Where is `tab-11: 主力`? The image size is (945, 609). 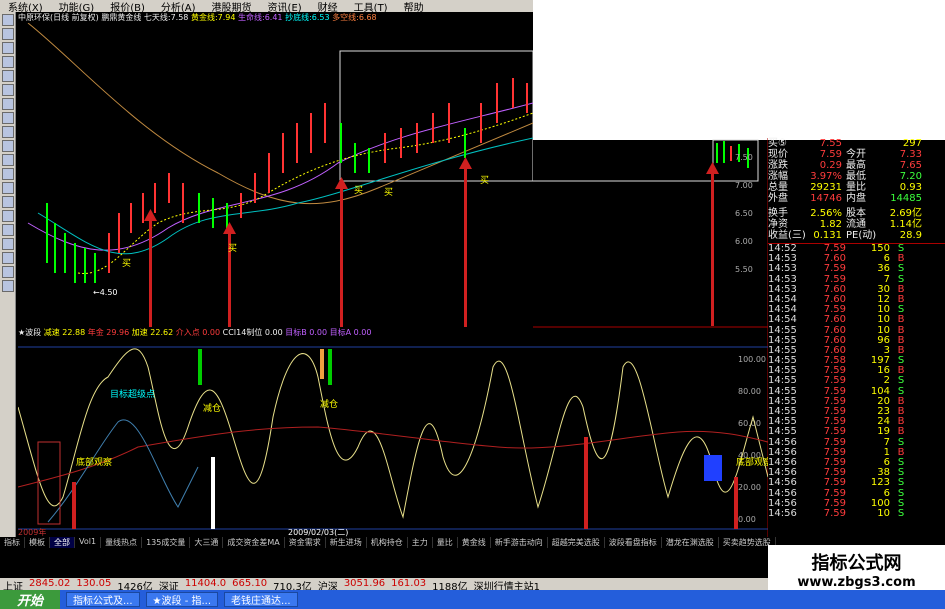 tab-11: 主力 is located at coordinates (420, 542).